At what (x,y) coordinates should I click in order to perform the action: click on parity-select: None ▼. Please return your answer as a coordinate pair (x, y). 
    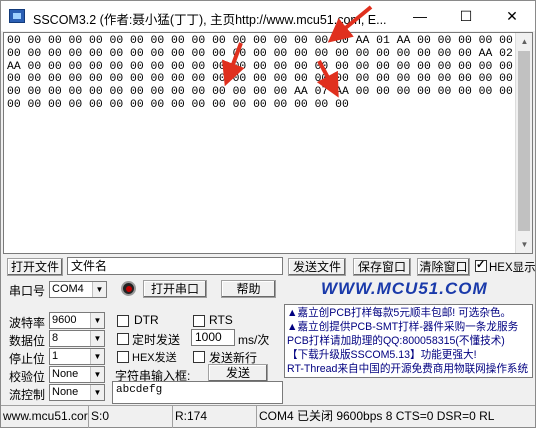
    Looking at the image, I should click on (77, 374).